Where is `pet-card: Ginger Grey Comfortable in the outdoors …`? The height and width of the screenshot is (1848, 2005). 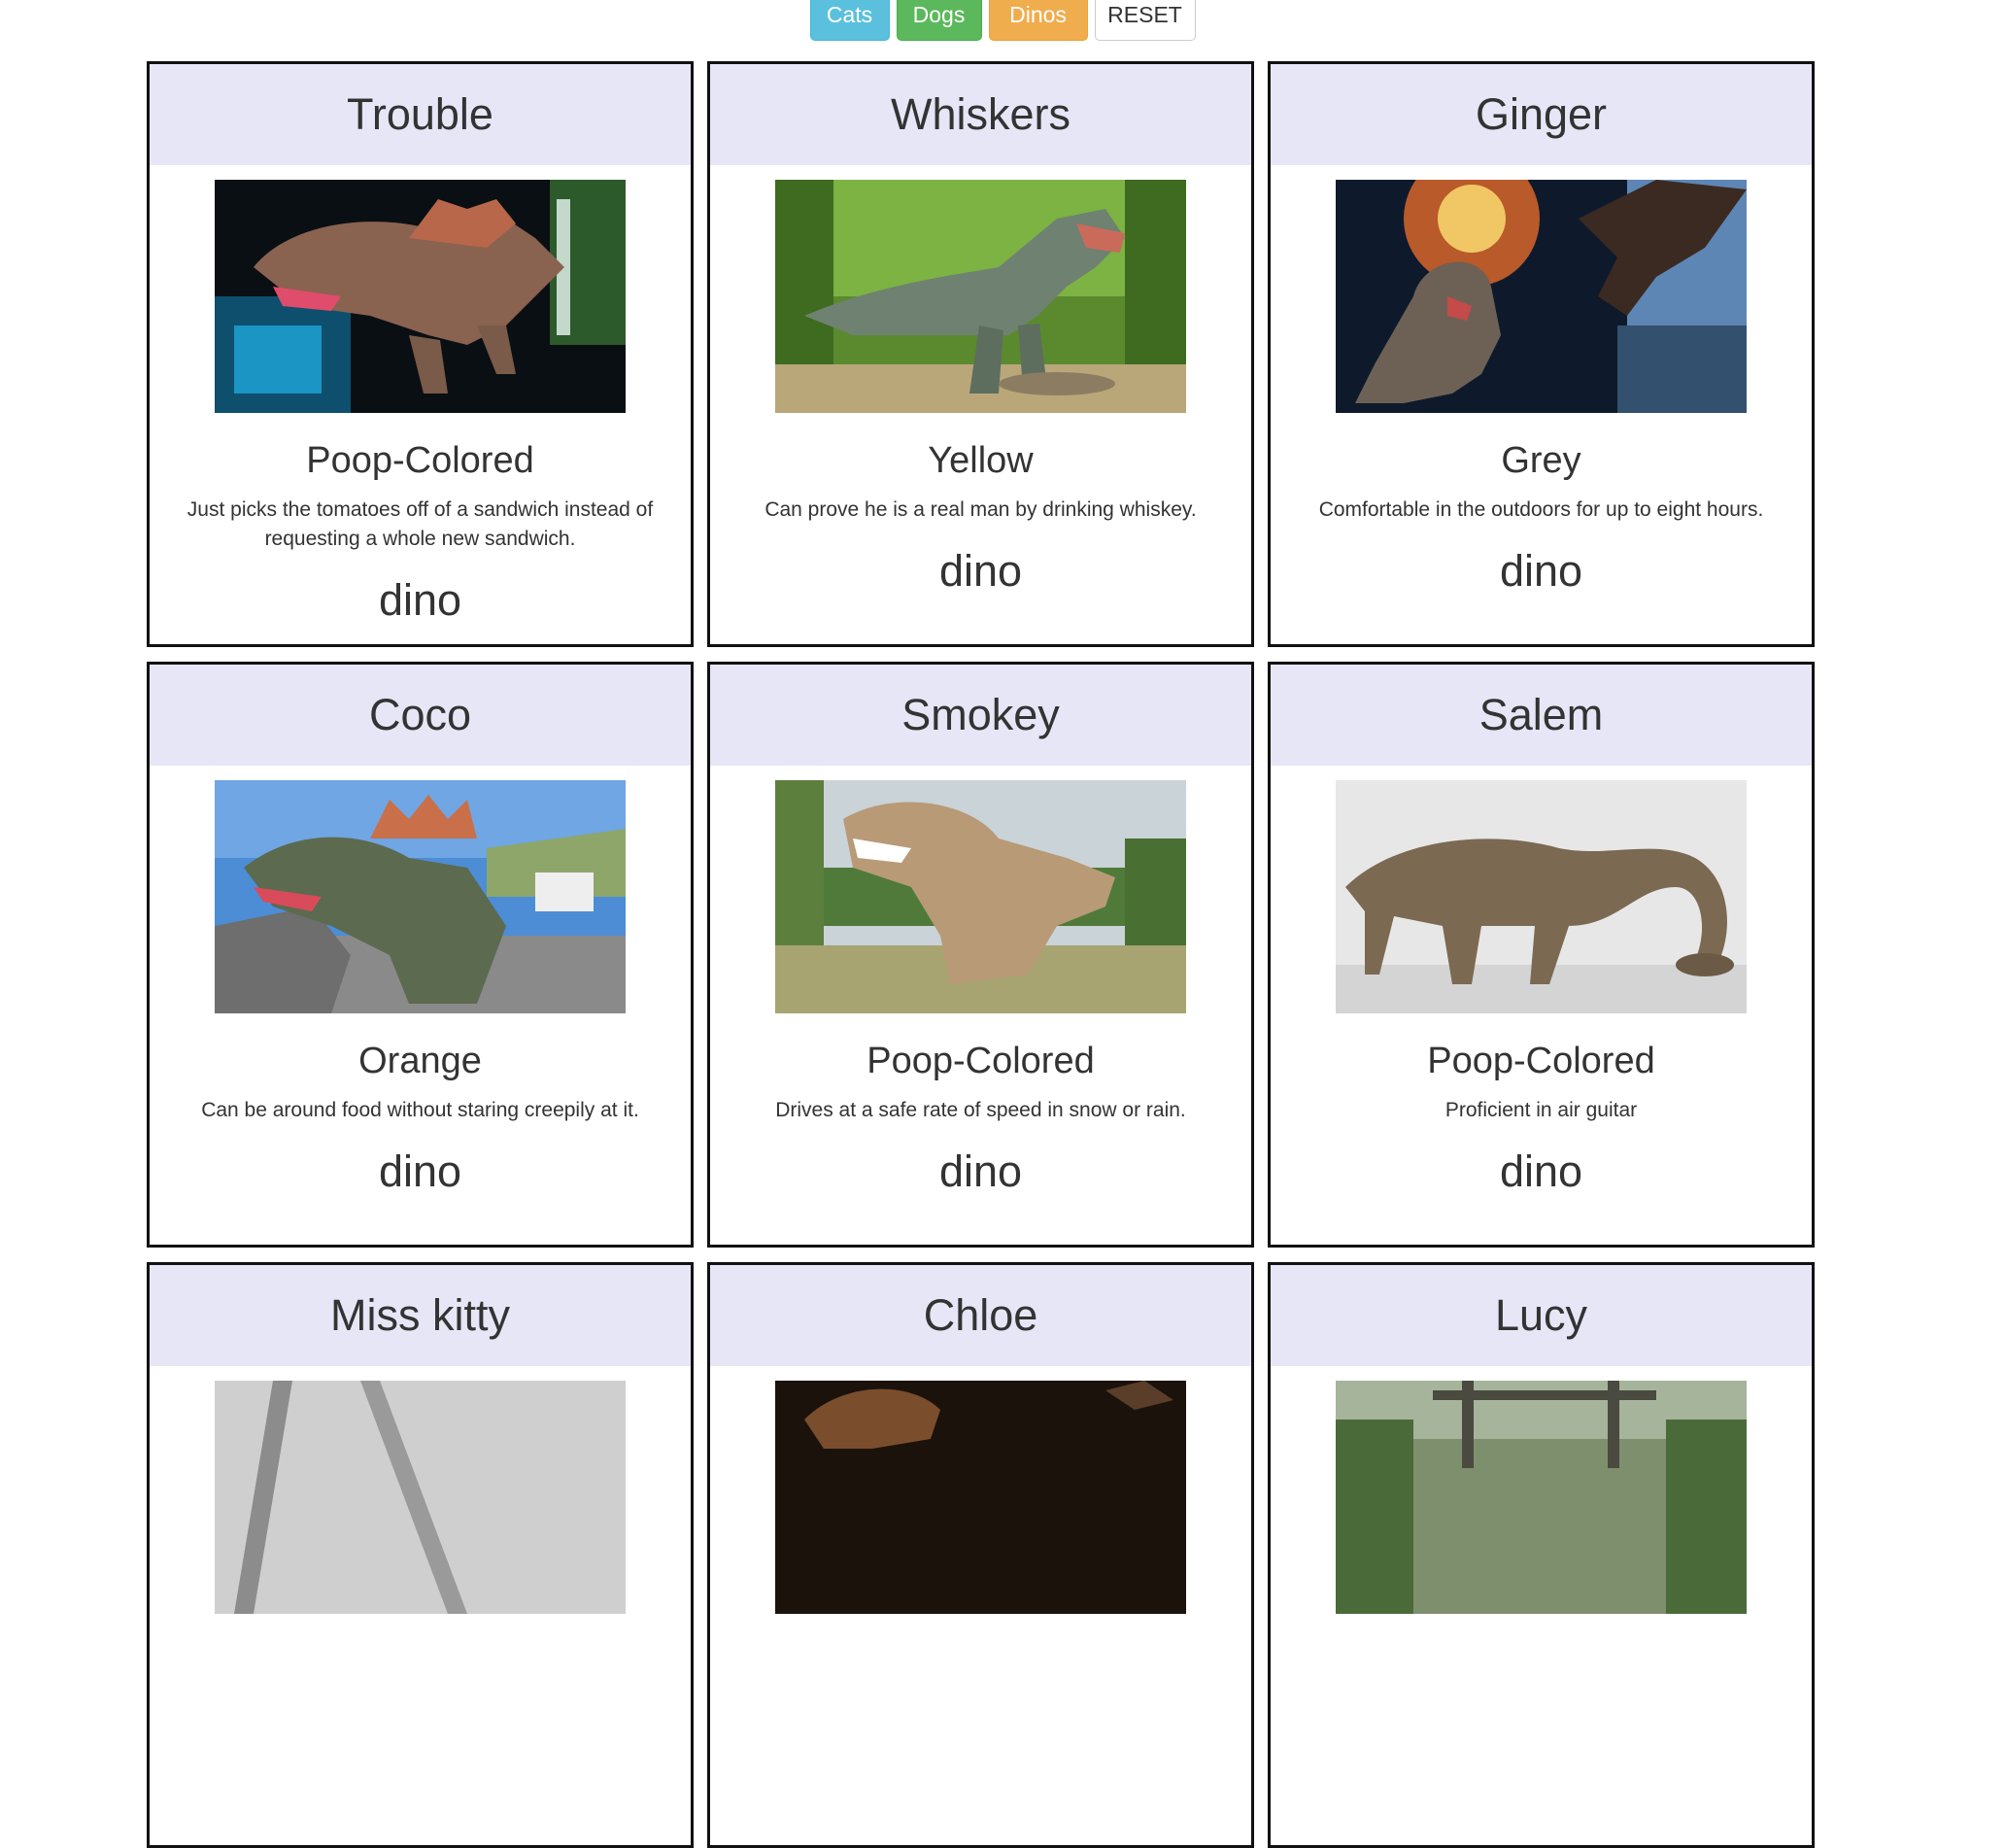 pet-card: Ginger Grey Comfortable in the outdoors … is located at coordinates (1541, 354).